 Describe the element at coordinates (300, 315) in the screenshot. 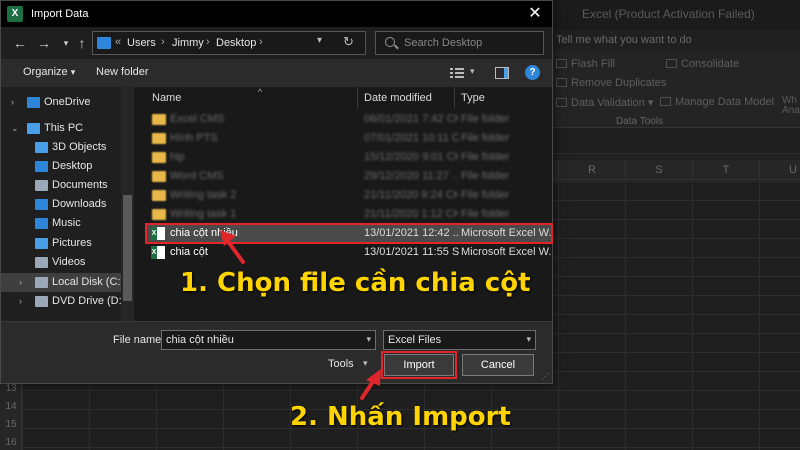

I see `annotation-arrows` at that location.